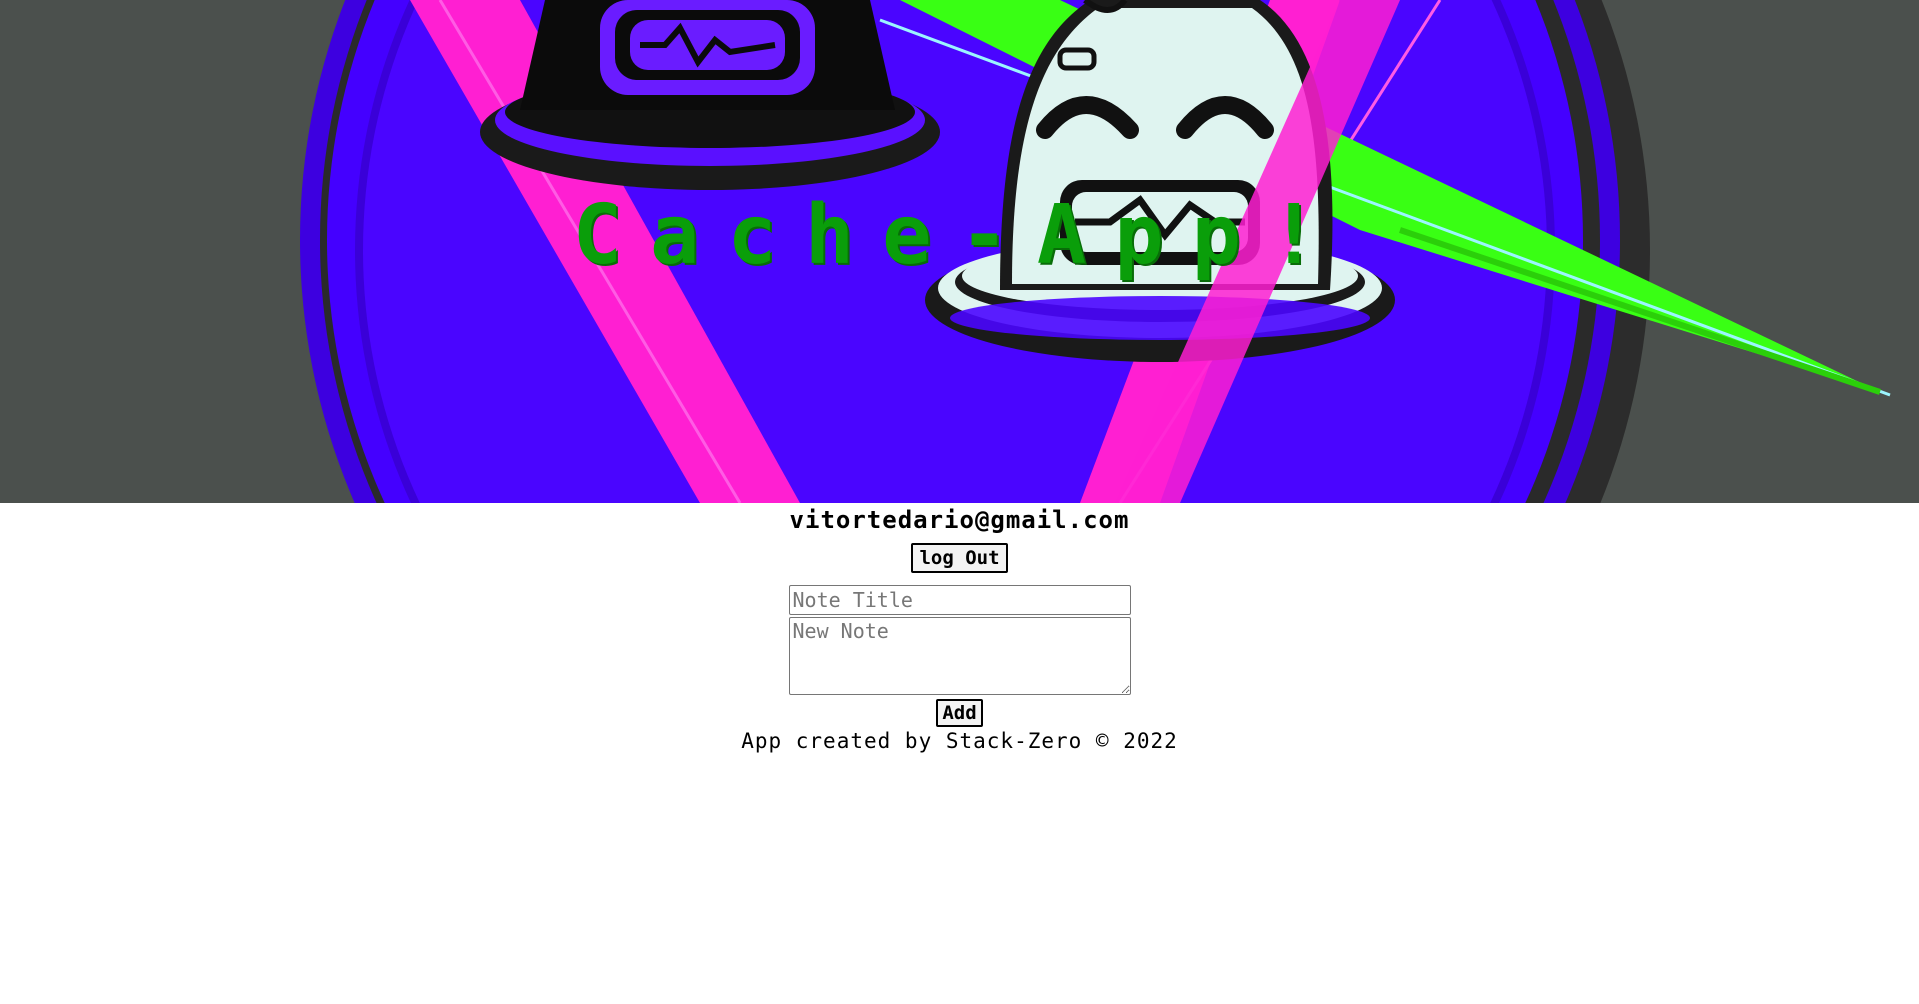 The width and height of the screenshot is (1919, 1004). What do you see at coordinates (959, 235) in the screenshot?
I see `app-title: Cache-App!` at bounding box center [959, 235].